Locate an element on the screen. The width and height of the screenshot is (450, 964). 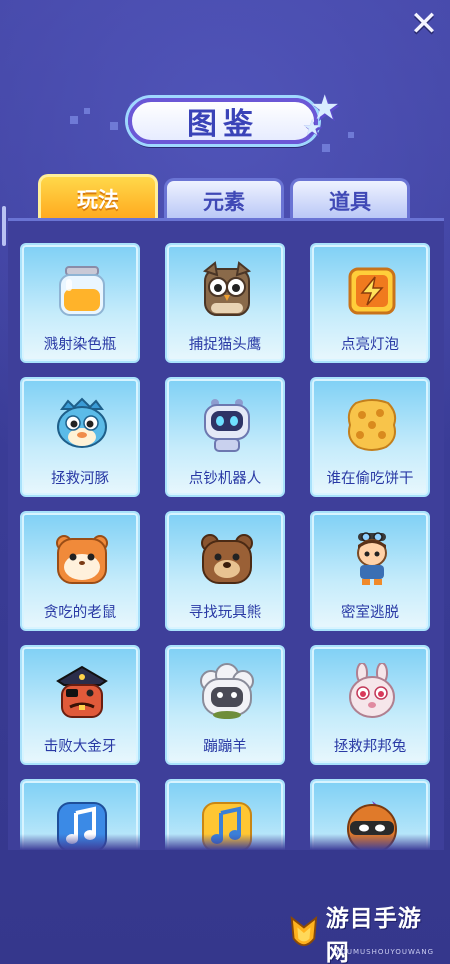
watermark-logo-icon is located at coordinates (304, 931).